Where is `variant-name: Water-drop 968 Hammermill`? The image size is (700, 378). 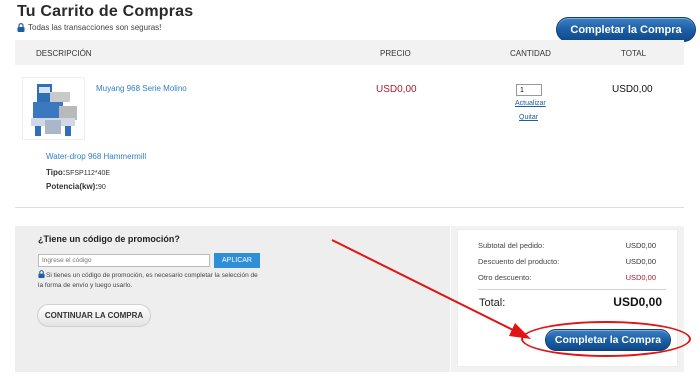 variant-name: Water-drop 968 Hammermill is located at coordinates (96, 156).